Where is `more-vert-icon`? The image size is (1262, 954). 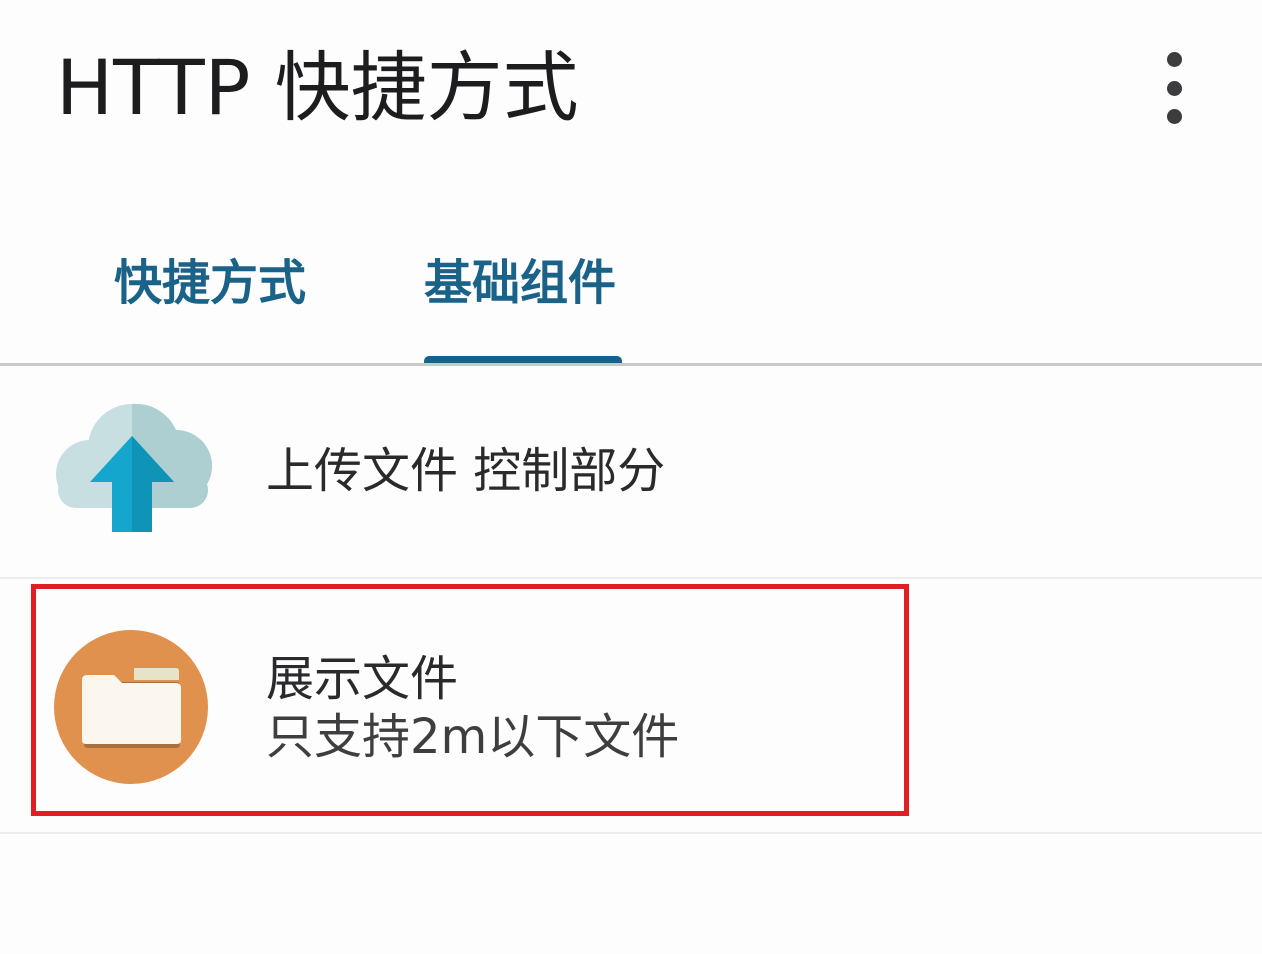 more-vert-icon is located at coordinates (1174, 88).